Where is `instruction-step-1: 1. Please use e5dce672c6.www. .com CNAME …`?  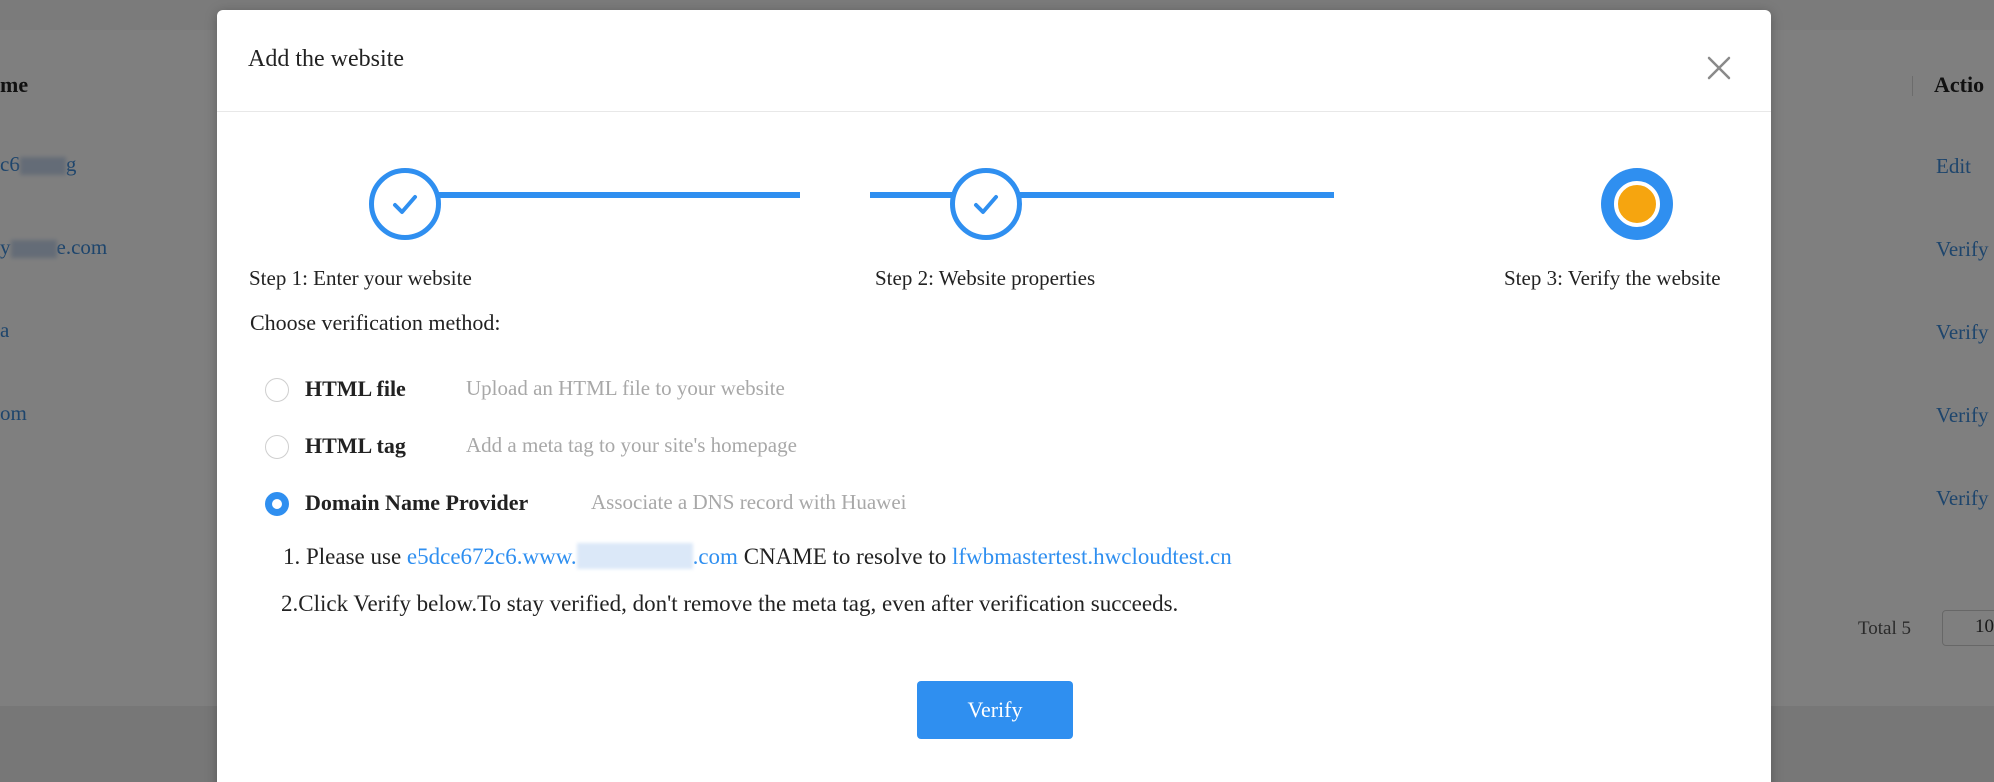
instruction-step-1: 1. Please use e5dce672c6.www. .com CNAME … is located at coordinates (757, 556).